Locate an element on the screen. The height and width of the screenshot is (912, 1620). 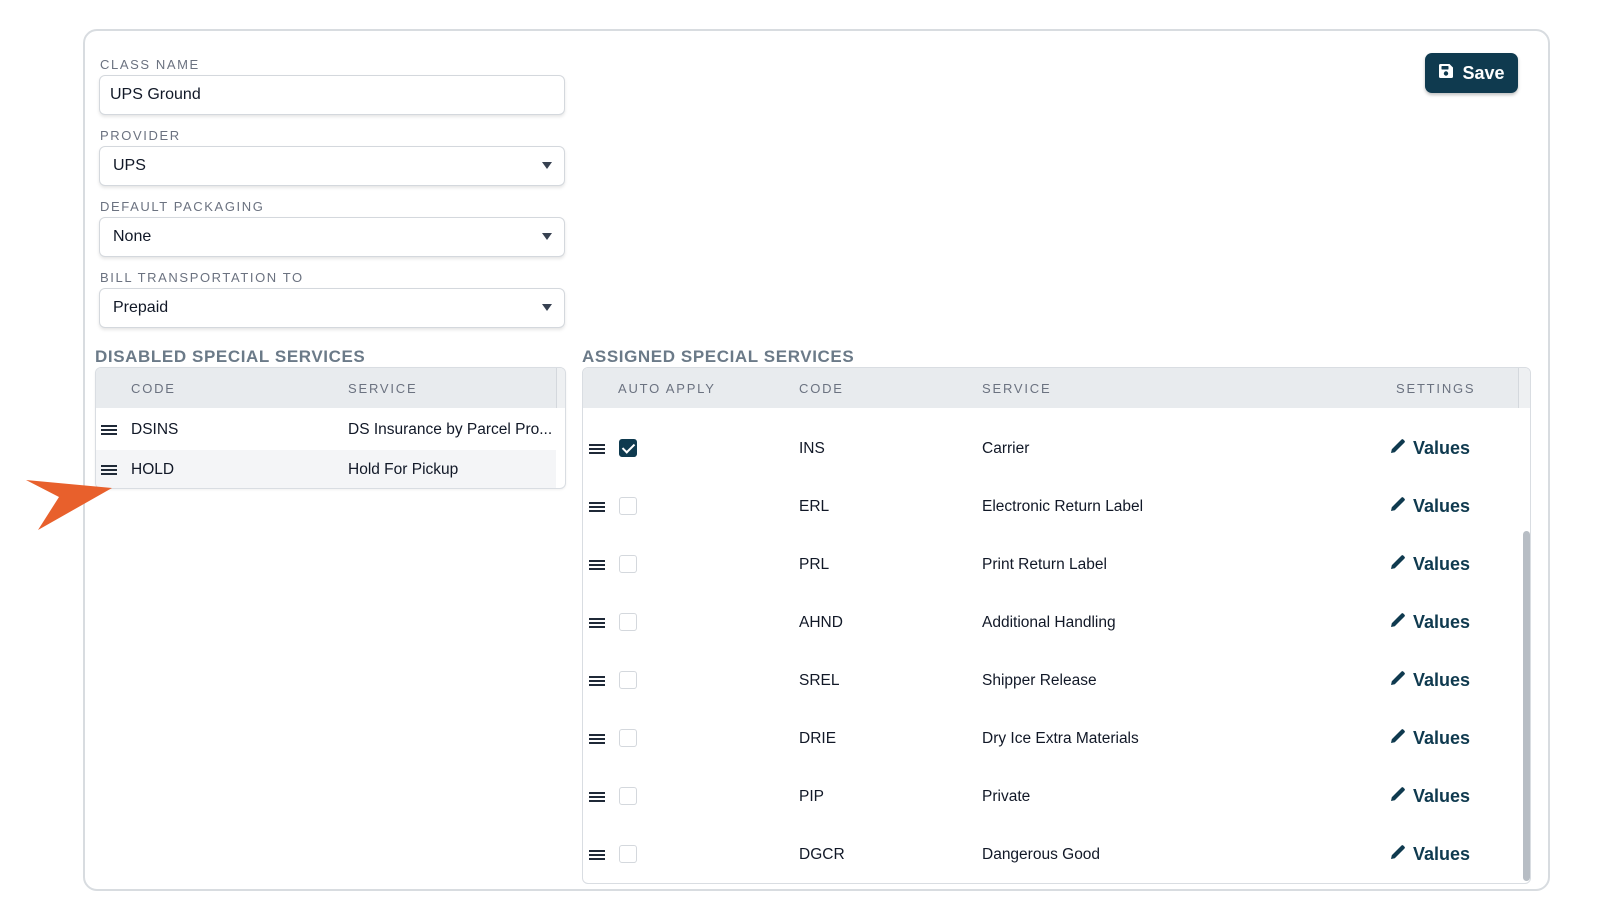
table-row: SREL Shipper Release Values is located at coordinates (1050, 681).